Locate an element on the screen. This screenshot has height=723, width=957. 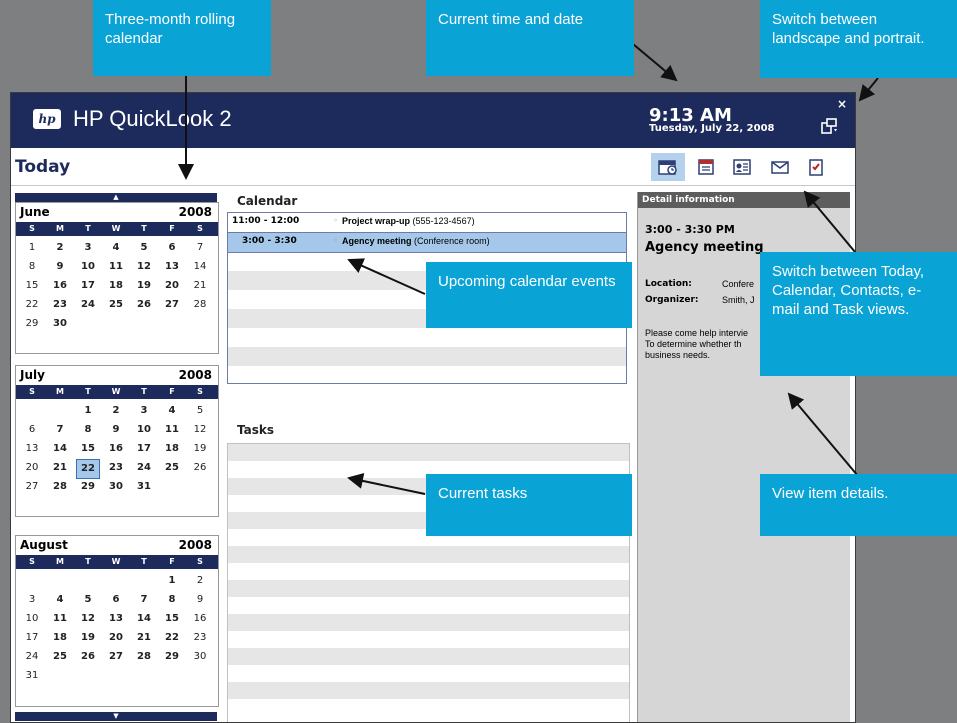
calendar-day-today: 22 is located at coordinates (88, 469).